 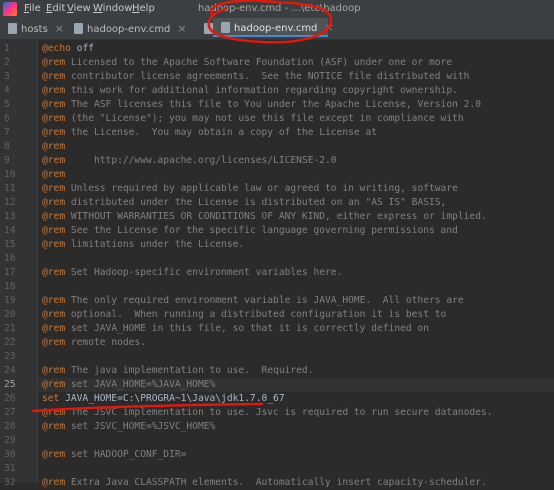 I want to click on code-line: @rem set JSVC_HOME=%JSVC_HOME%, so click(x=296, y=427).